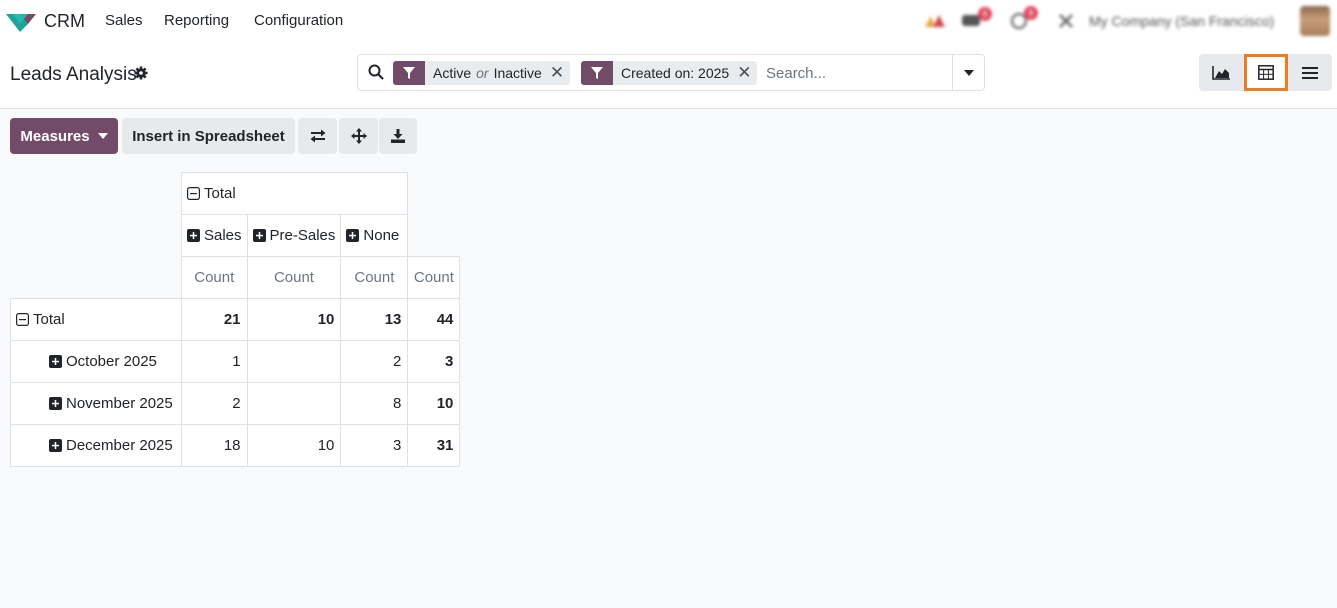  Describe the element at coordinates (374, 319) in the screenshot. I see `pivot-cell: 13` at that location.